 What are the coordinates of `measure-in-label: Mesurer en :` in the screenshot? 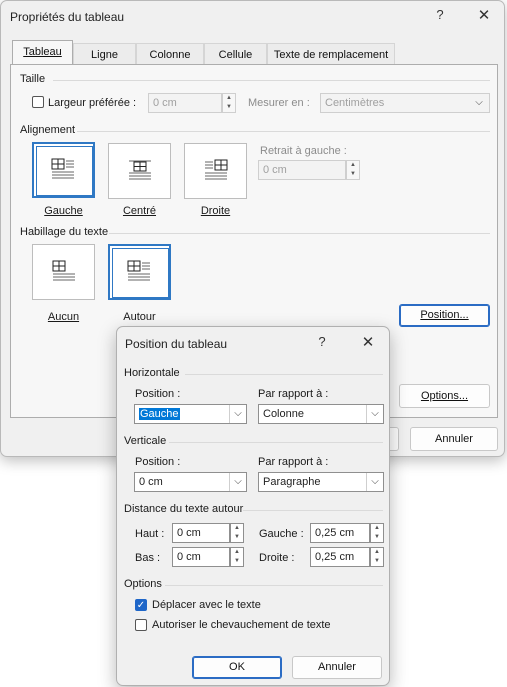 It's located at (279, 103).